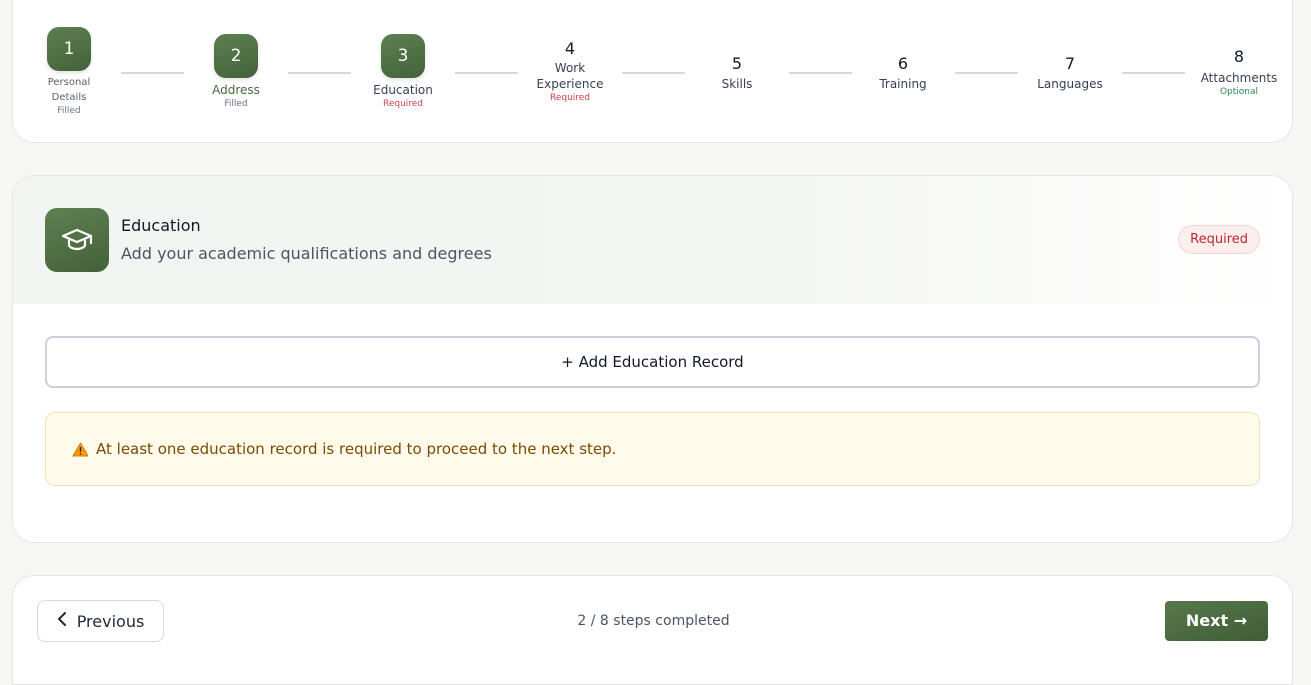 This screenshot has width=1311, height=685. Describe the element at coordinates (69, 49) in the screenshot. I see `step-badge: 1` at that location.